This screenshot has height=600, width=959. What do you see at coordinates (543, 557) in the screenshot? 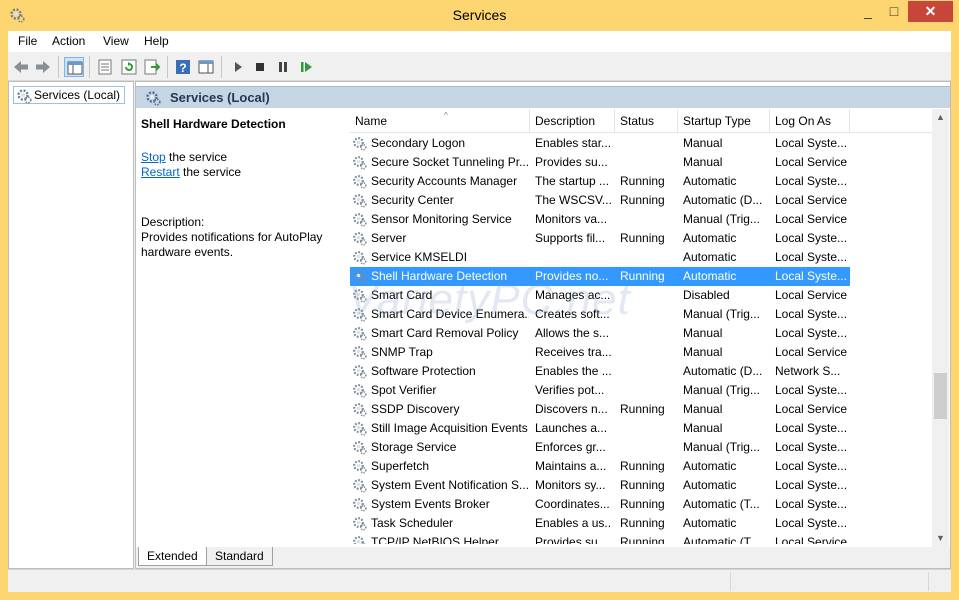
I see `view-tabs: Extended Standard` at bounding box center [543, 557].